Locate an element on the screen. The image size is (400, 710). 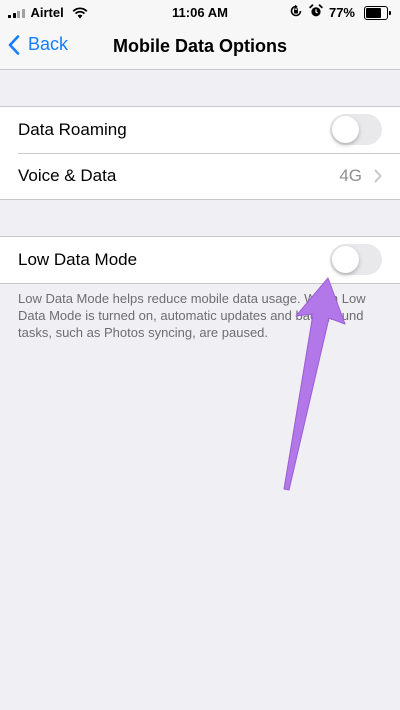
low-data-mode-toggle is located at coordinates (356, 259).